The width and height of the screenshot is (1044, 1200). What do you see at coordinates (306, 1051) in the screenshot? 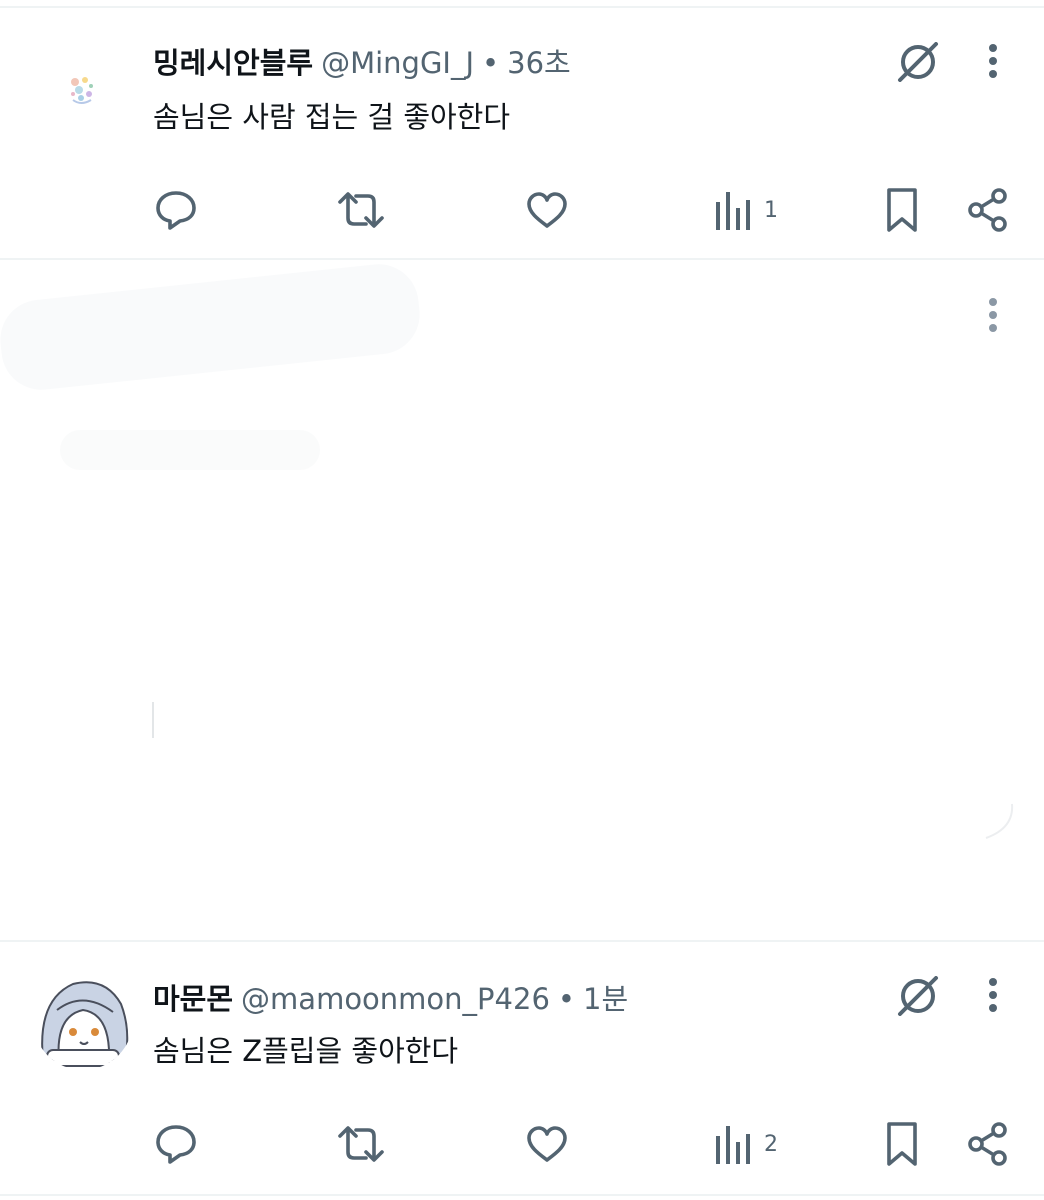
I see `tweet-text: 솜님은 Z플립을 좋아한다` at bounding box center [306, 1051].